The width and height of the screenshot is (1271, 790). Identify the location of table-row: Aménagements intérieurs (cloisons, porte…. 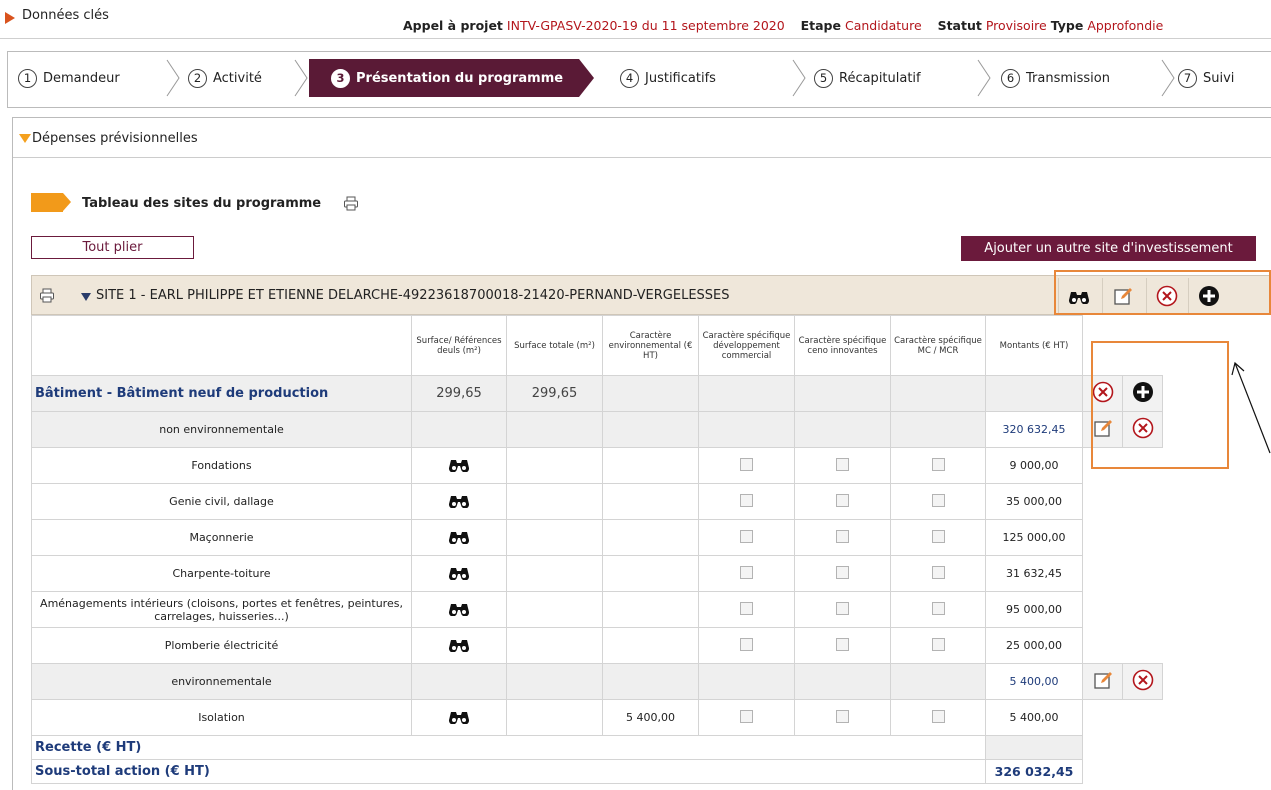
(597, 609).